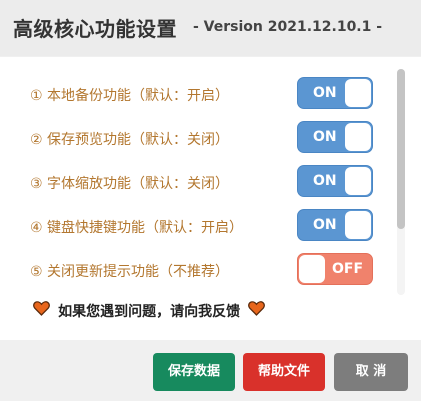 This screenshot has height=401, width=421. Describe the element at coordinates (137, 228) in the screenshot. I see `setting-label: ④ 键盘快捷键功能（默认：开启）` at that location.